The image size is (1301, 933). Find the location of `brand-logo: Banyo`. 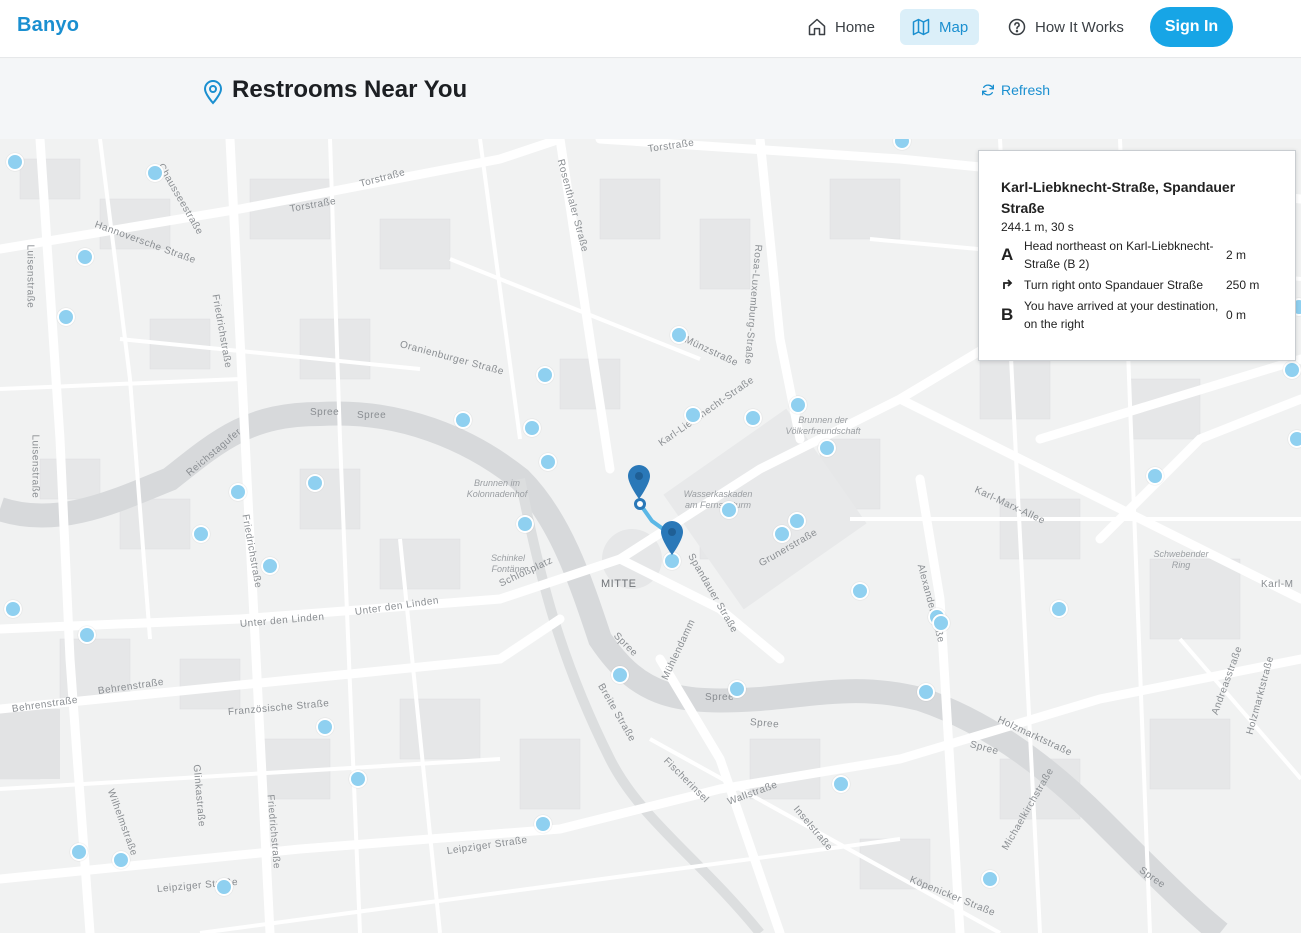

brand-logo: Banyo is located at coordinates (48, 25).